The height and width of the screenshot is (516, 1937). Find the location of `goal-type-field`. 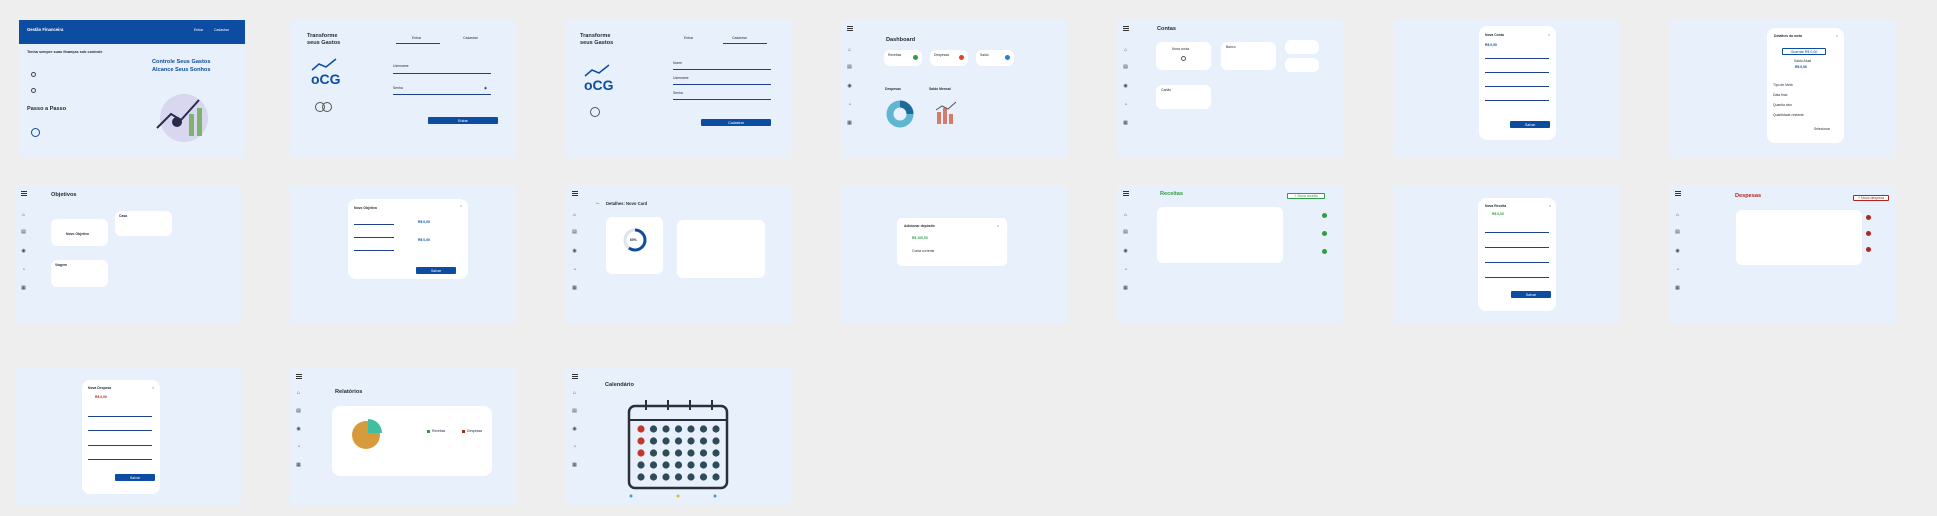

goal-type-field is located at coordinates (374, 237).